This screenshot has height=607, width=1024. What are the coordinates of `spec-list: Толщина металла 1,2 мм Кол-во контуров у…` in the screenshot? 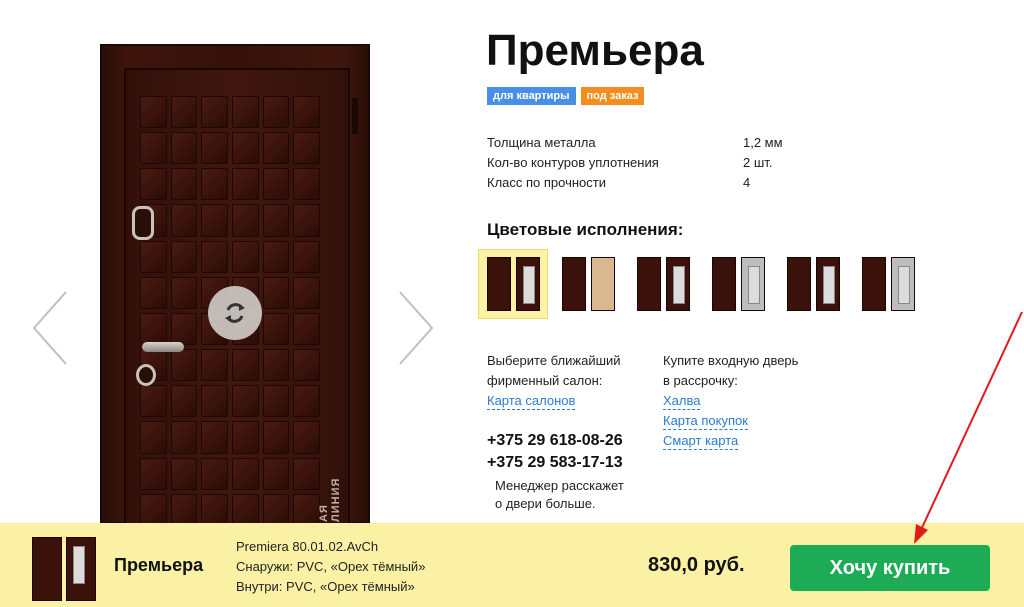 It's located at (635, 165).